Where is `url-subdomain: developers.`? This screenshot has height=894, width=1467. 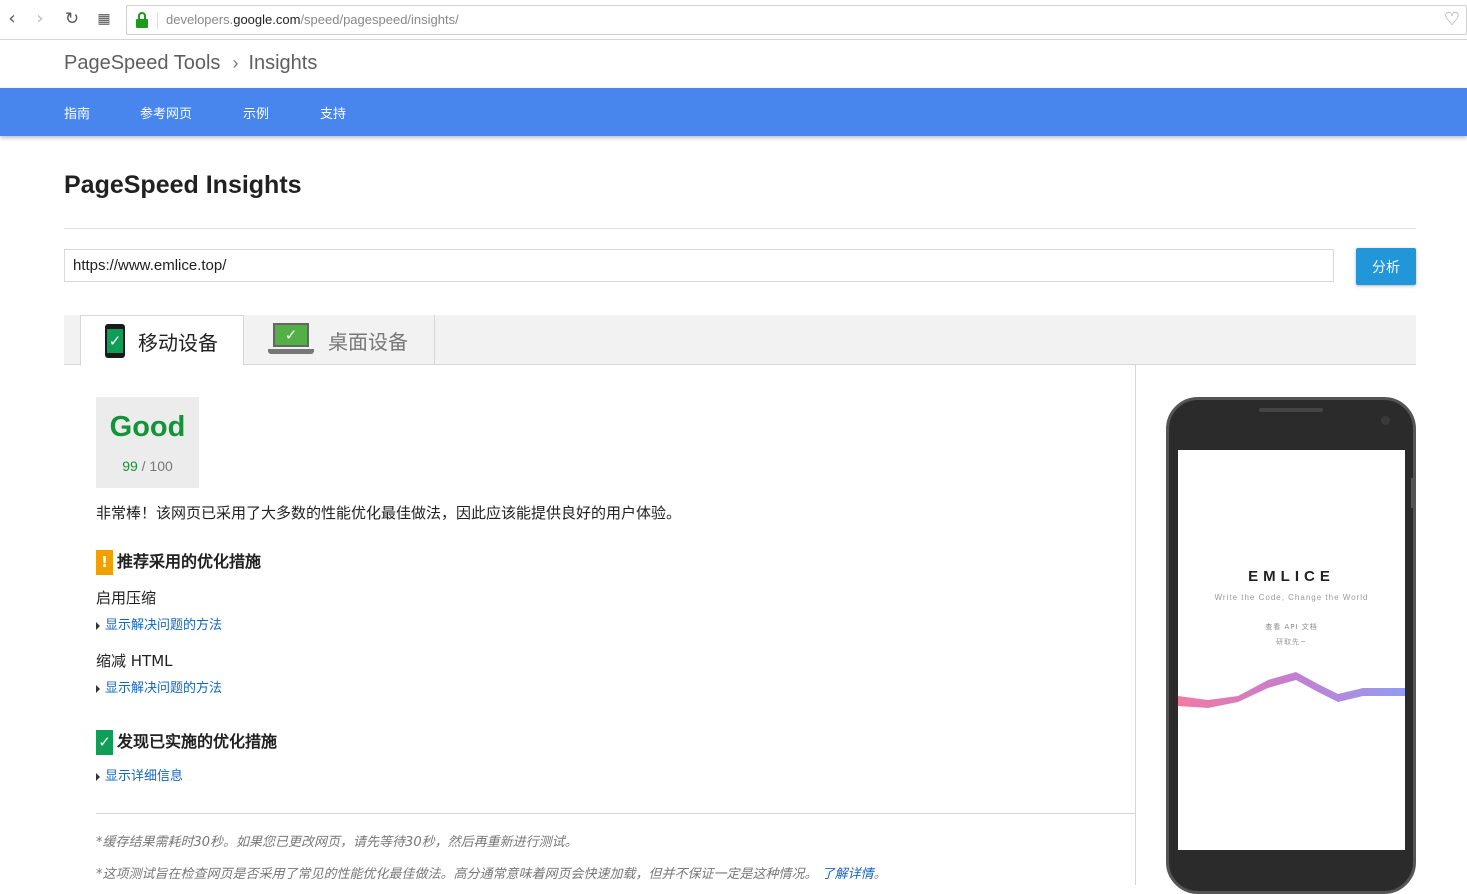 url-subdomain: developers. is located at coordinates (200, 19).